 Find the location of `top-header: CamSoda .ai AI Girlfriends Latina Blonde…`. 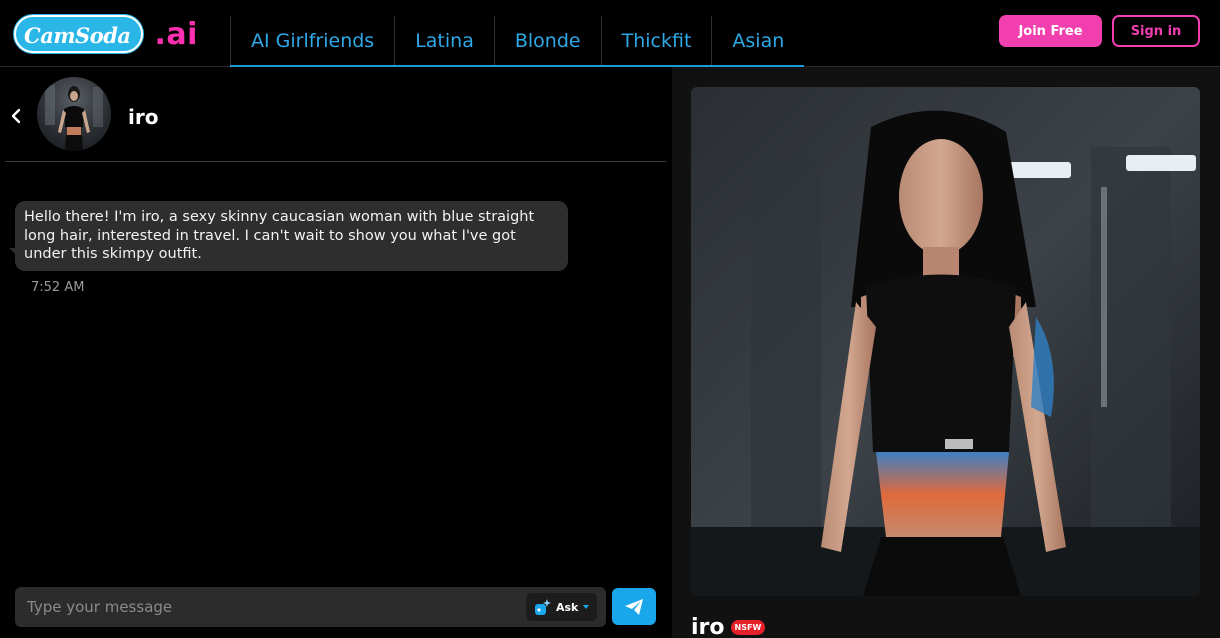

top-header: CamSoda .ai AI Girlfriends Latina Blonde… is located at coordinates (610, 33).